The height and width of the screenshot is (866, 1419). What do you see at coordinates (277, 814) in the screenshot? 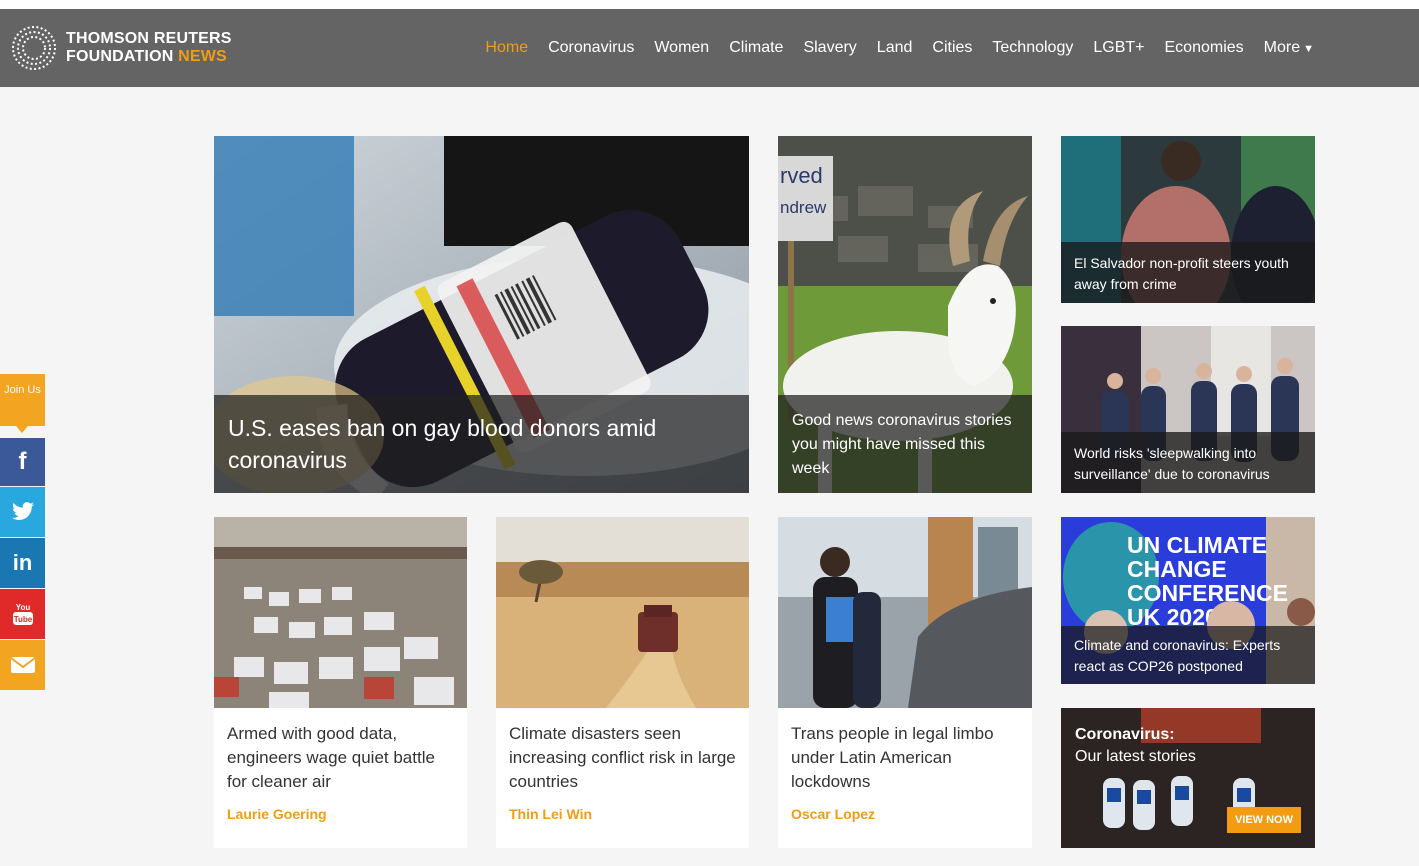
I see `air-author: Laurie Goering` at bounding box center [277, 814].